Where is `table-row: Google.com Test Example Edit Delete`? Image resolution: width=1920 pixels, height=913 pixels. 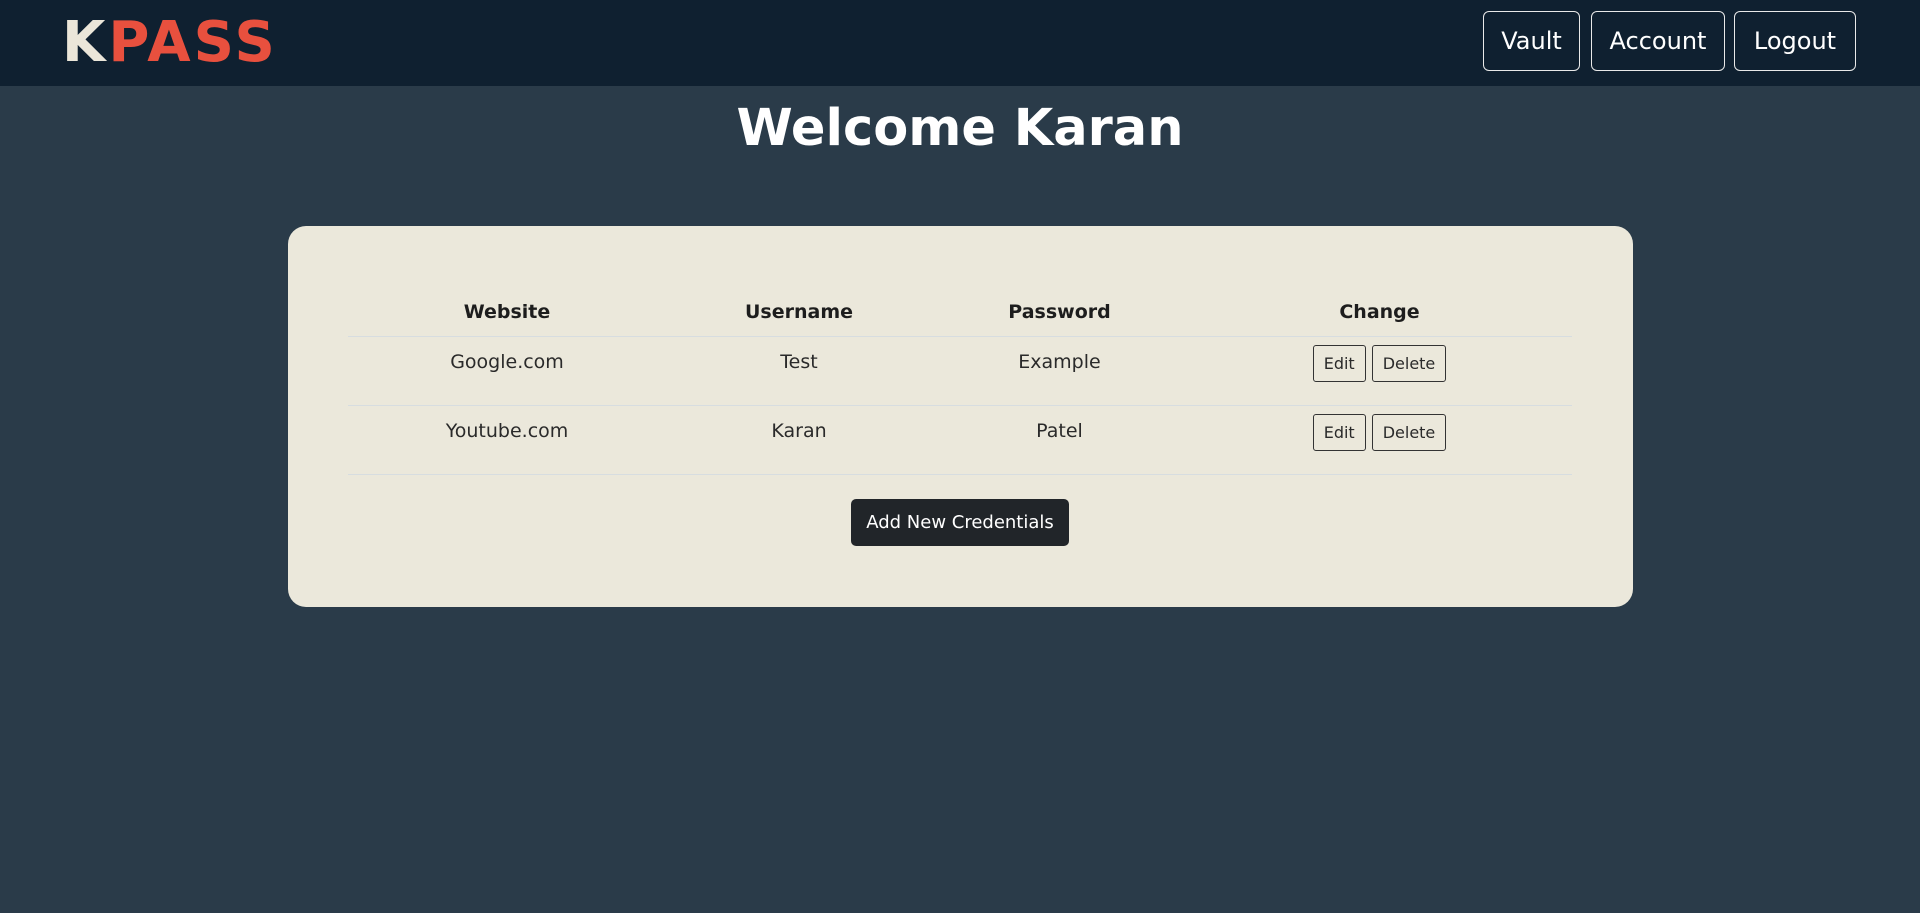
table-row: Google.com Test Example Edit Delete is located at coordinates (960, 371).